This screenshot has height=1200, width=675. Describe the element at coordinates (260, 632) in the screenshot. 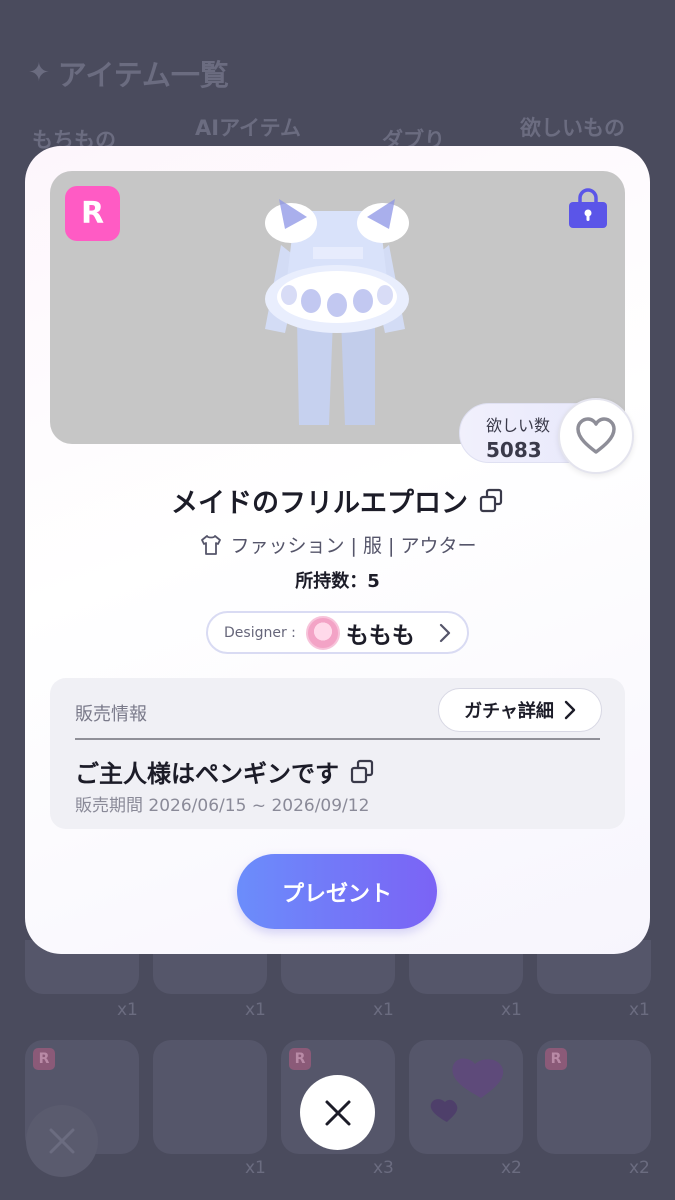

I see `designer-label: Designer :` at that location.